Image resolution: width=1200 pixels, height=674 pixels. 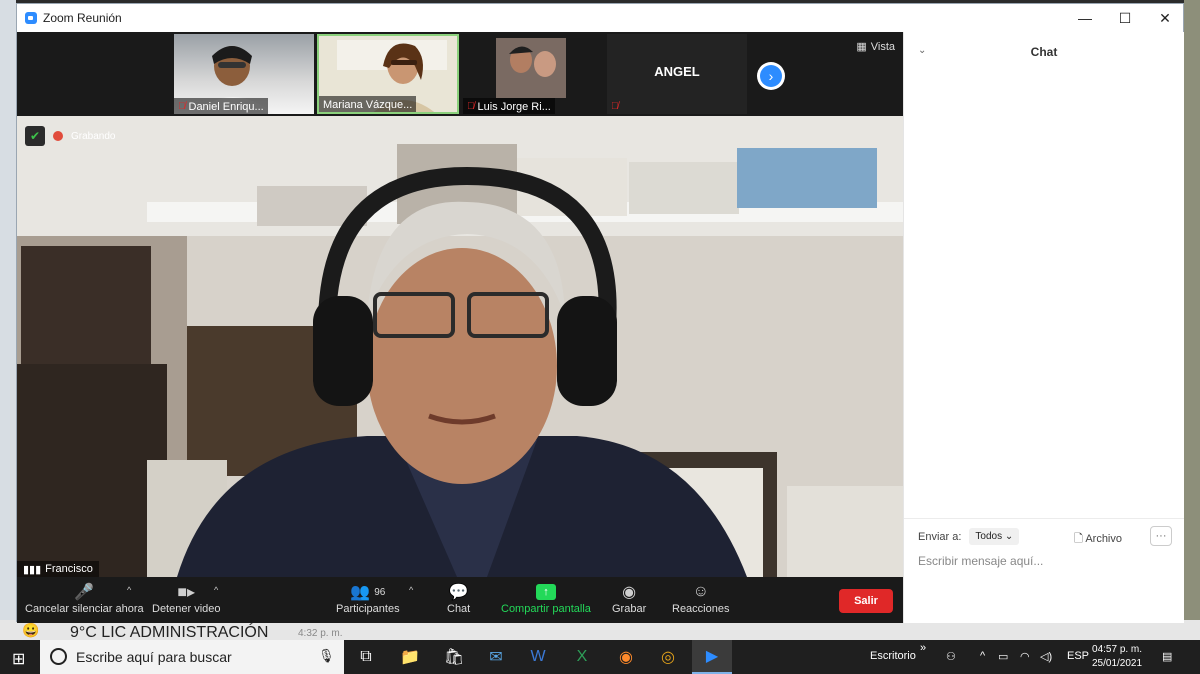 What do you see at coordinates (546, 598) in the screenshot?
I see `share-screen-button: ↑ Compartir pantalla` at bounding box center [546, 598].